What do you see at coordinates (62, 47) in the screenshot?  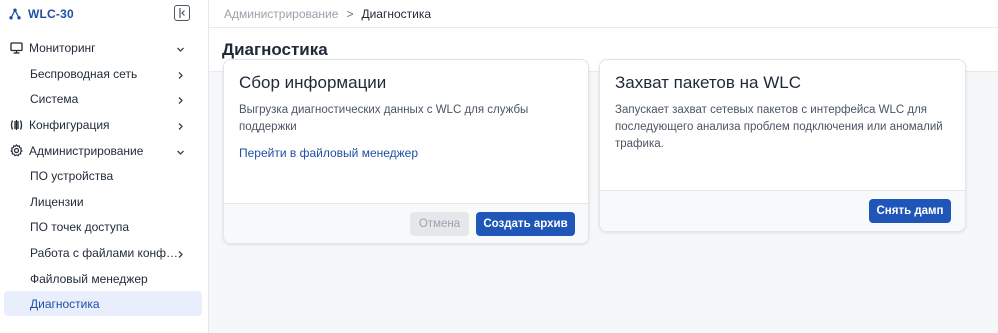 I see `sidebar-item-label: Мониторинг` at bounding box center [62, 47].